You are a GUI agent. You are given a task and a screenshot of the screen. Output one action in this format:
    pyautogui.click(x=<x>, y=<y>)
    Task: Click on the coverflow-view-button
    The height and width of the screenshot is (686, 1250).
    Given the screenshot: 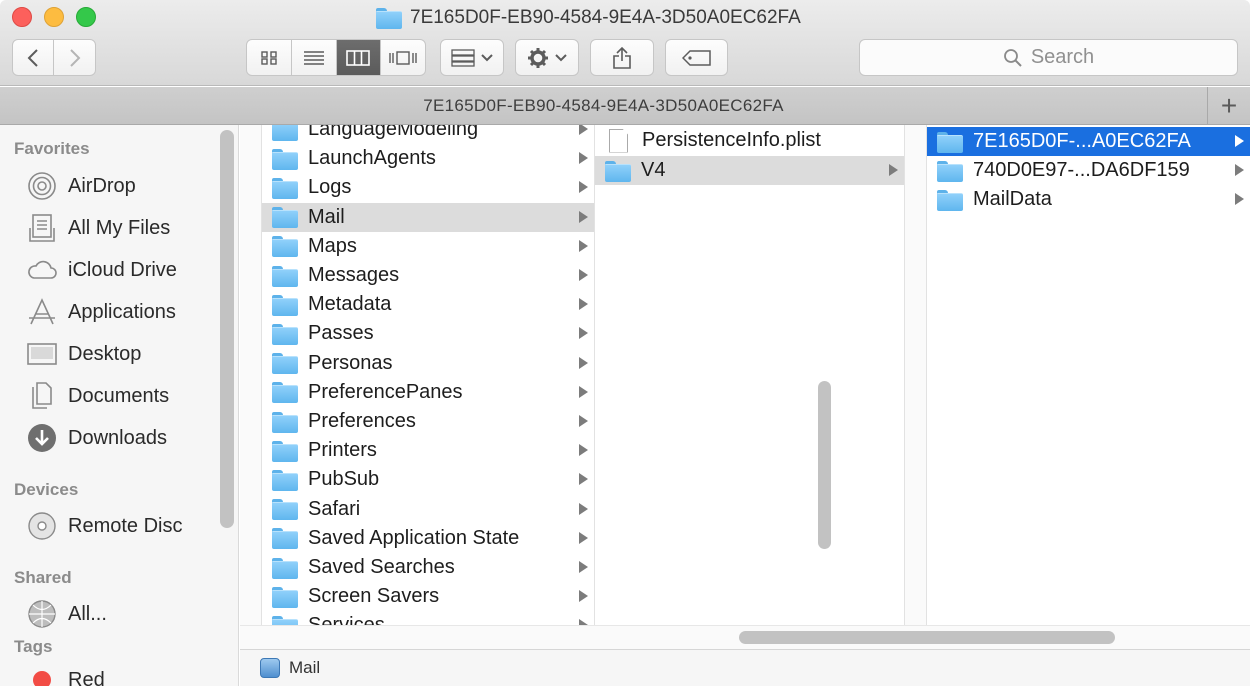 What is the action you would take?
    pyautogui.click(x=403, y=57)
    